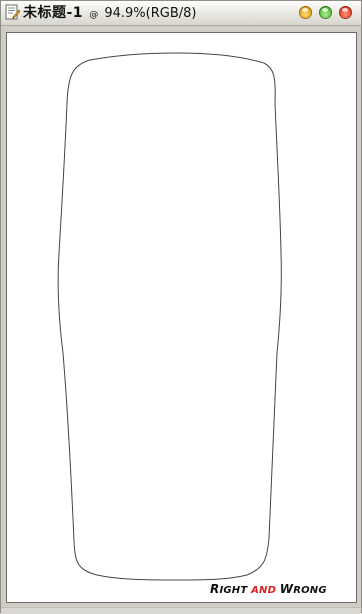 The height and width of the screenshot is (614, 362). Describe the element at coordinates (264, 590) in the screenshot. I see `watermark-and: AND` at that location.